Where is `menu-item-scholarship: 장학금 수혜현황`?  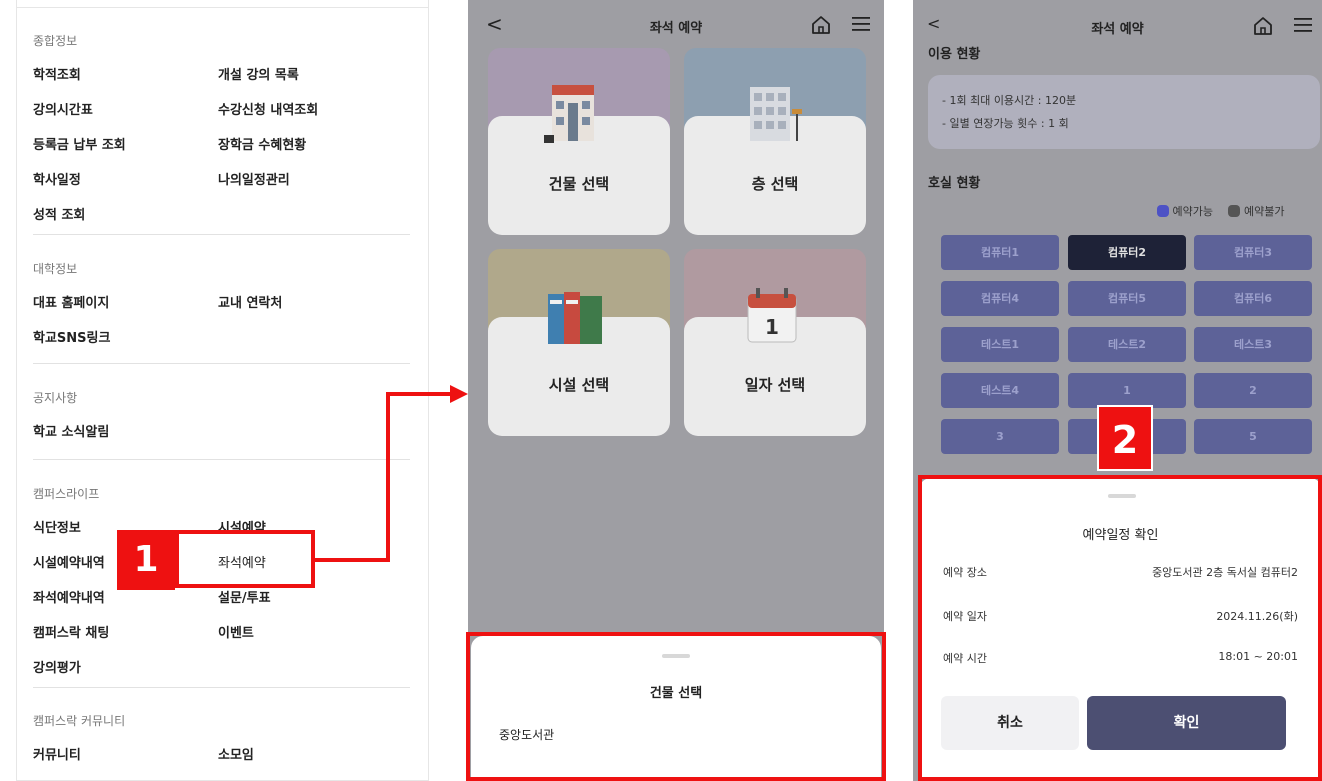
menu-item-scholarship: 장학금 수혜현황 is located at coordinates (310, 152).